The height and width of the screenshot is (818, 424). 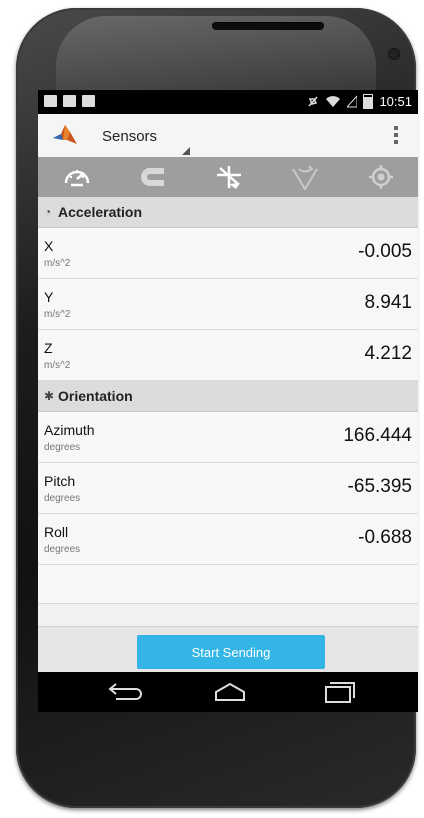 I want to click on list-item: Pitch degrees -65.395, so click(x=228, y=488).